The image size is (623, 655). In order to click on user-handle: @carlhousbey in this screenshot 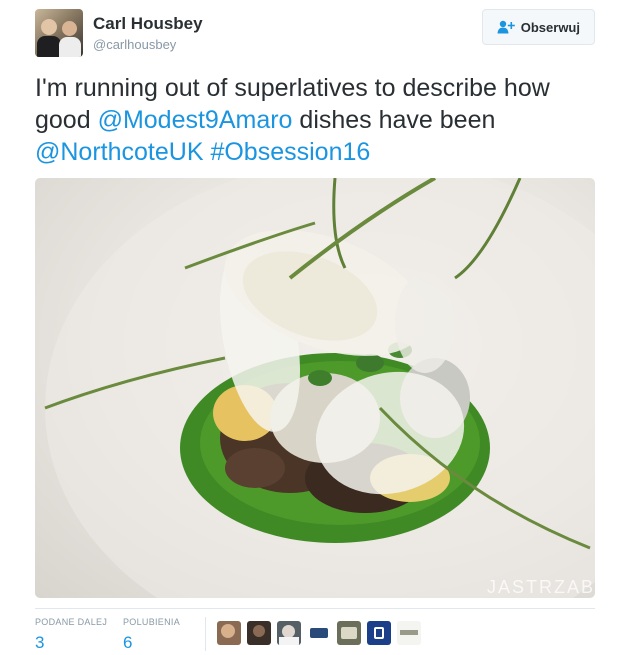, I will do `click(134, 44)`.